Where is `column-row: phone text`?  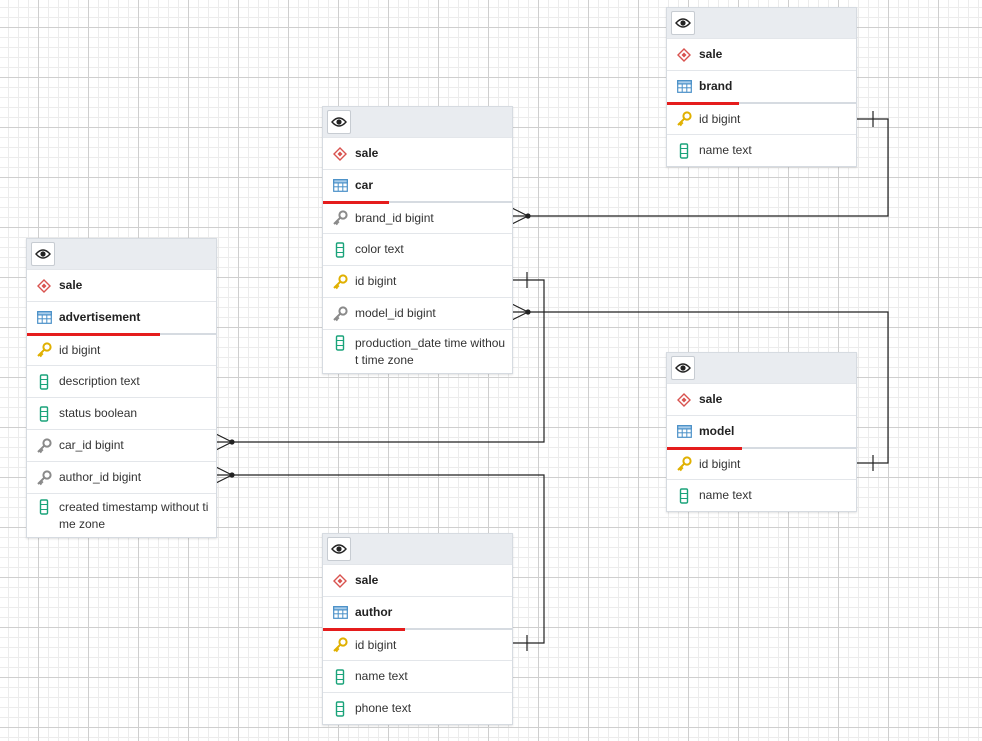 column-row: phone text is located at coordinates (417, 708).